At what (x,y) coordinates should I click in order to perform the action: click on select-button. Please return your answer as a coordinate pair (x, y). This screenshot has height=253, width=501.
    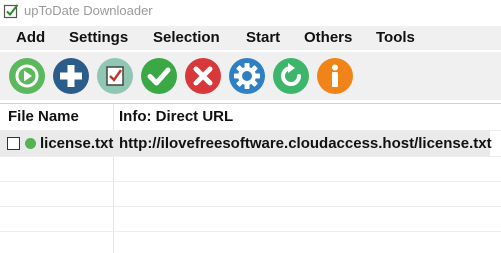
    Looking at the image, I should click on (115, 76).